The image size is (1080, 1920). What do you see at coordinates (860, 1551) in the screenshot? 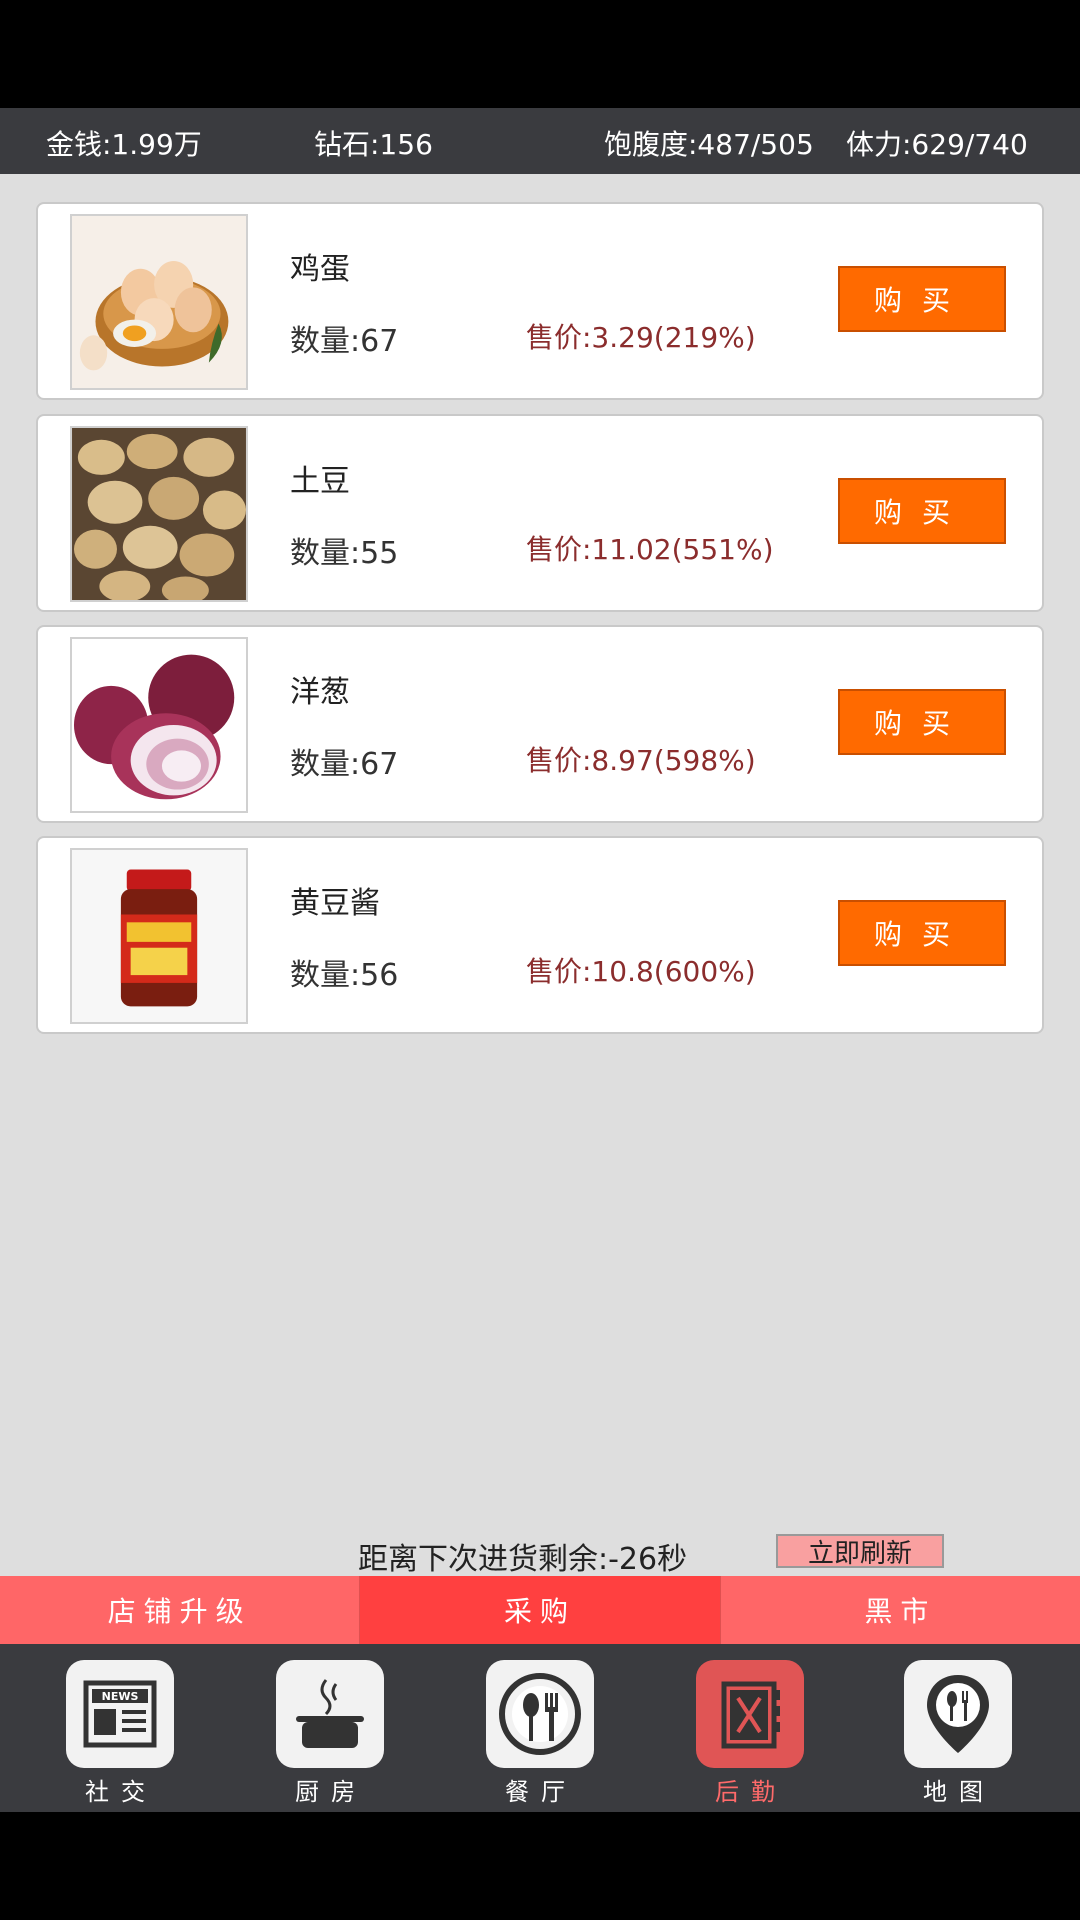
I see `refresh-now-button: 立即刷新` at bounding box center [860, 1551].